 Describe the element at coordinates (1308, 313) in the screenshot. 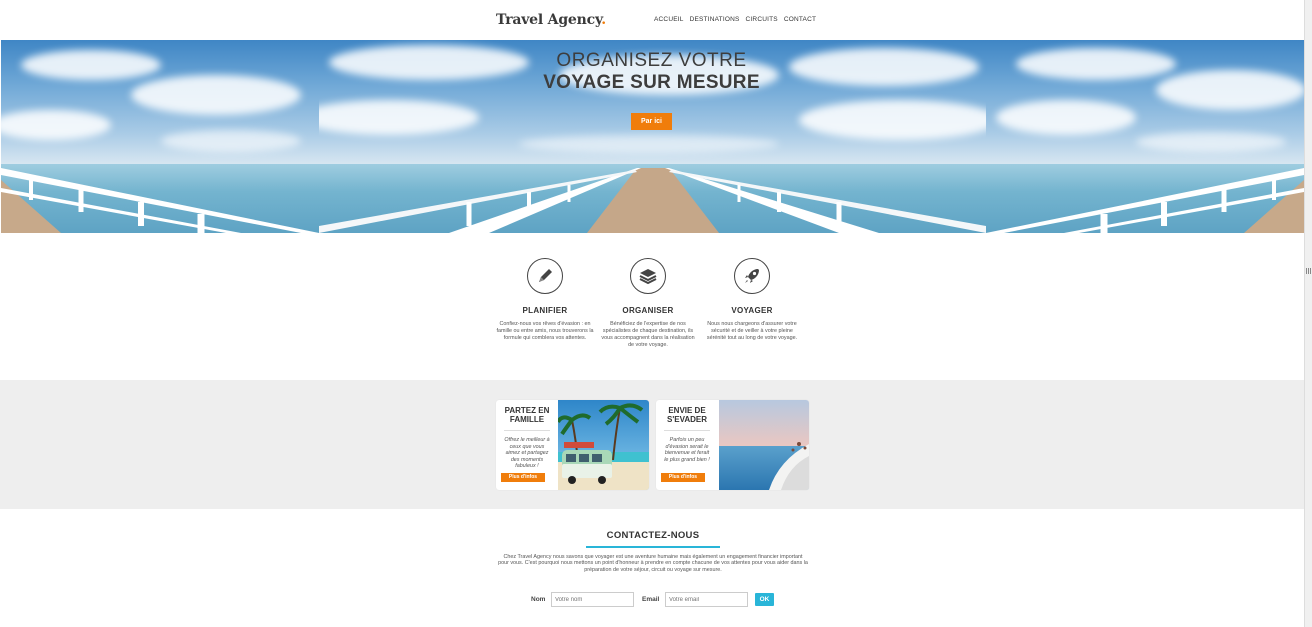

I see `page-scrollbar` at that location.